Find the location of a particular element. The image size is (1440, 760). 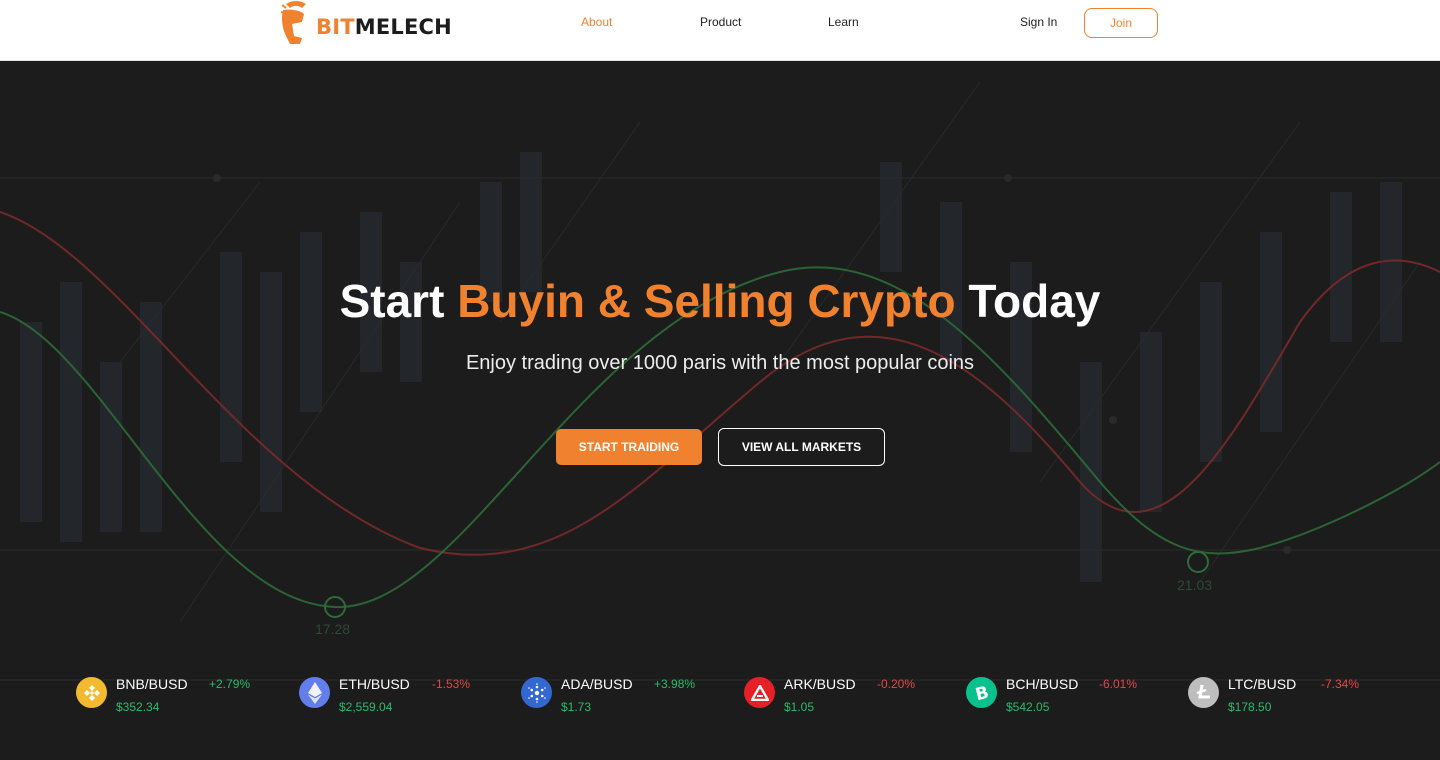

ticker-pair: LTC/BUSD is located at coordinates (1262, 684).